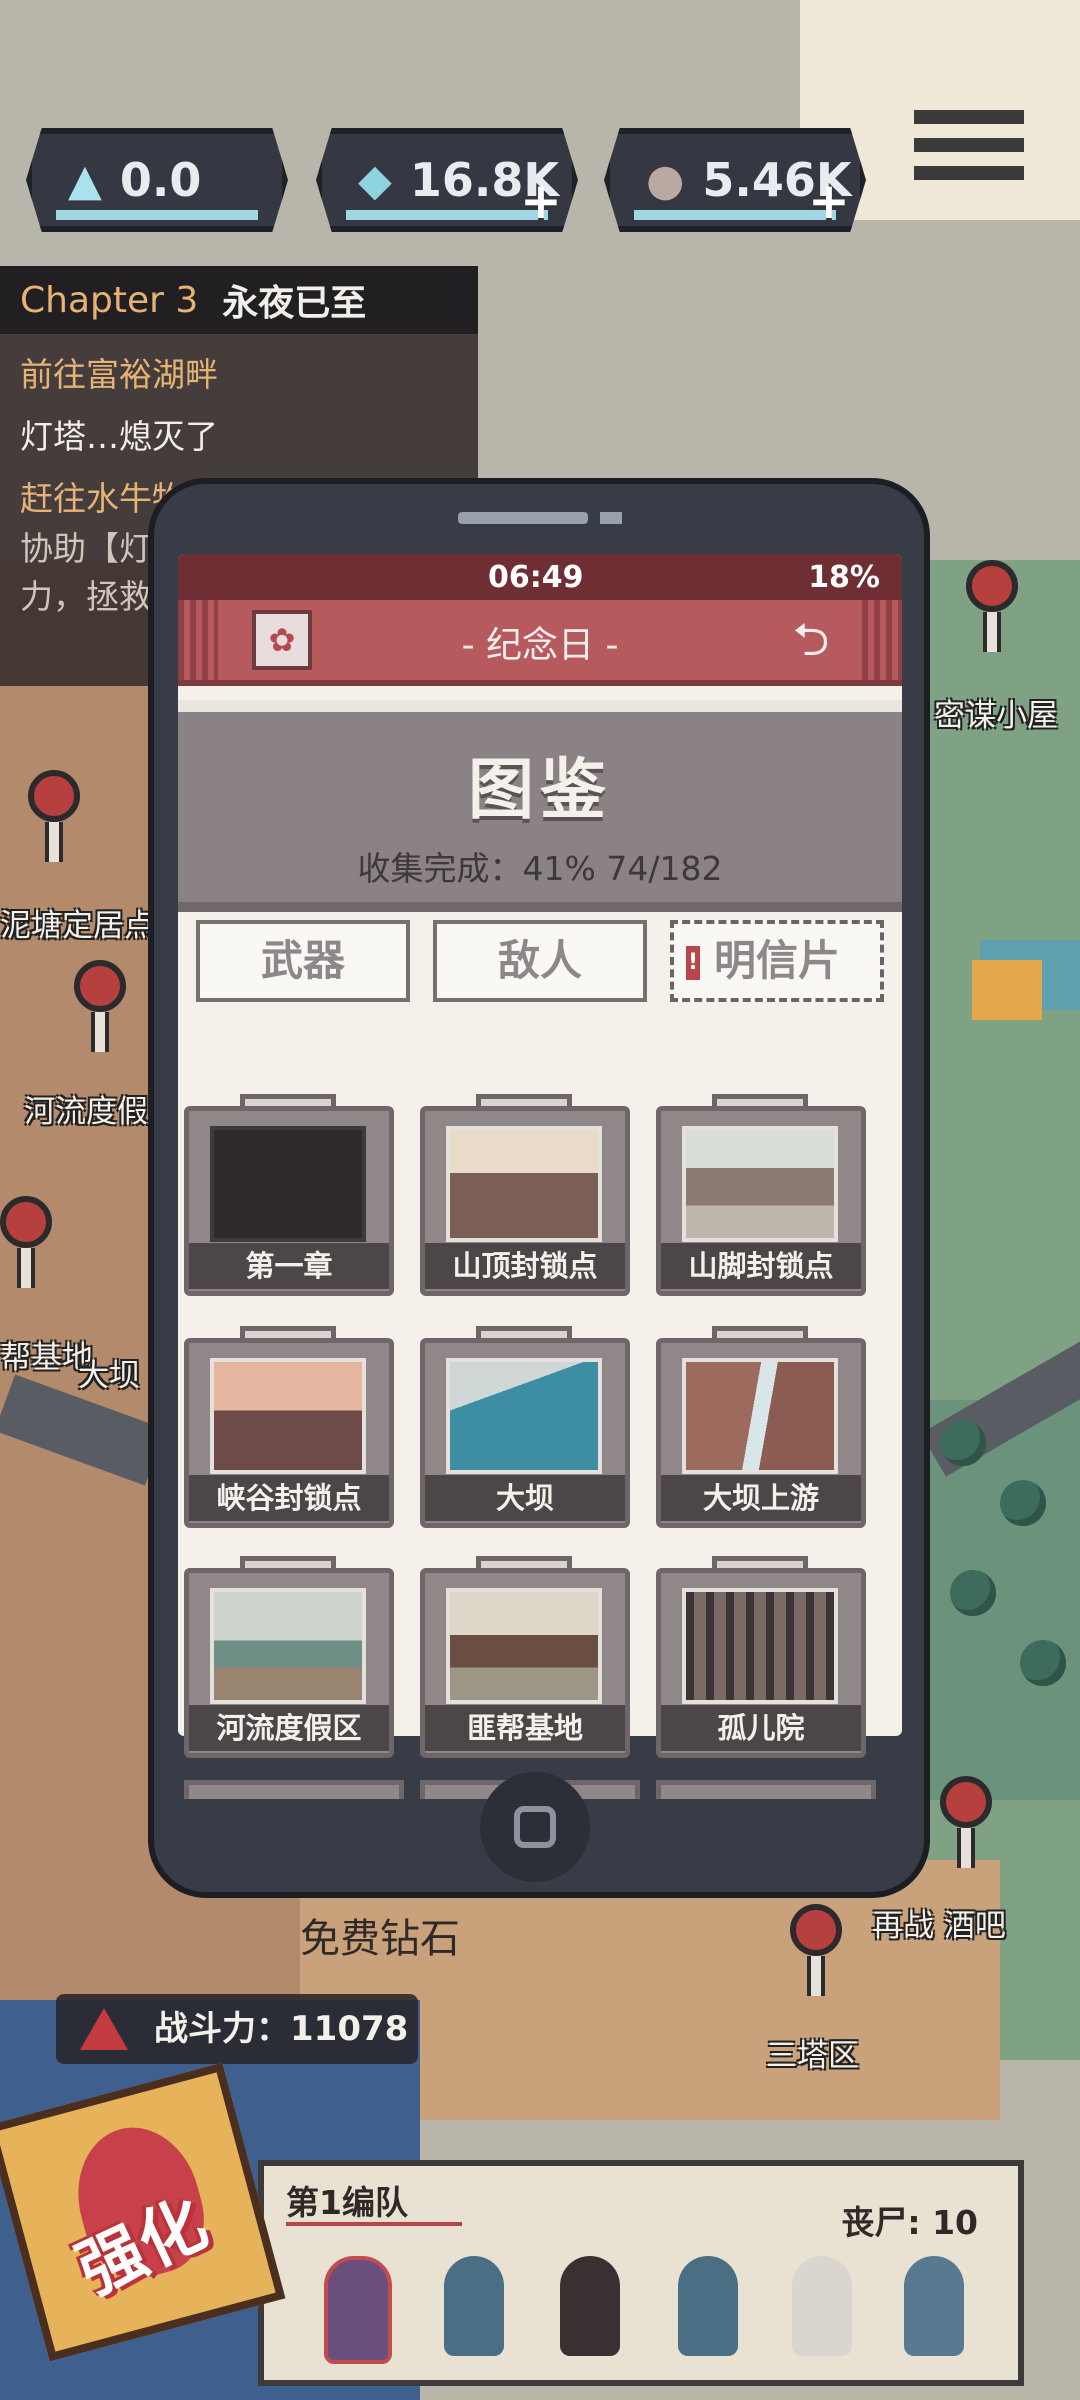 The image size is (1080, 2400). I want to click on crystal-icon: ▲, so click(85, 180).